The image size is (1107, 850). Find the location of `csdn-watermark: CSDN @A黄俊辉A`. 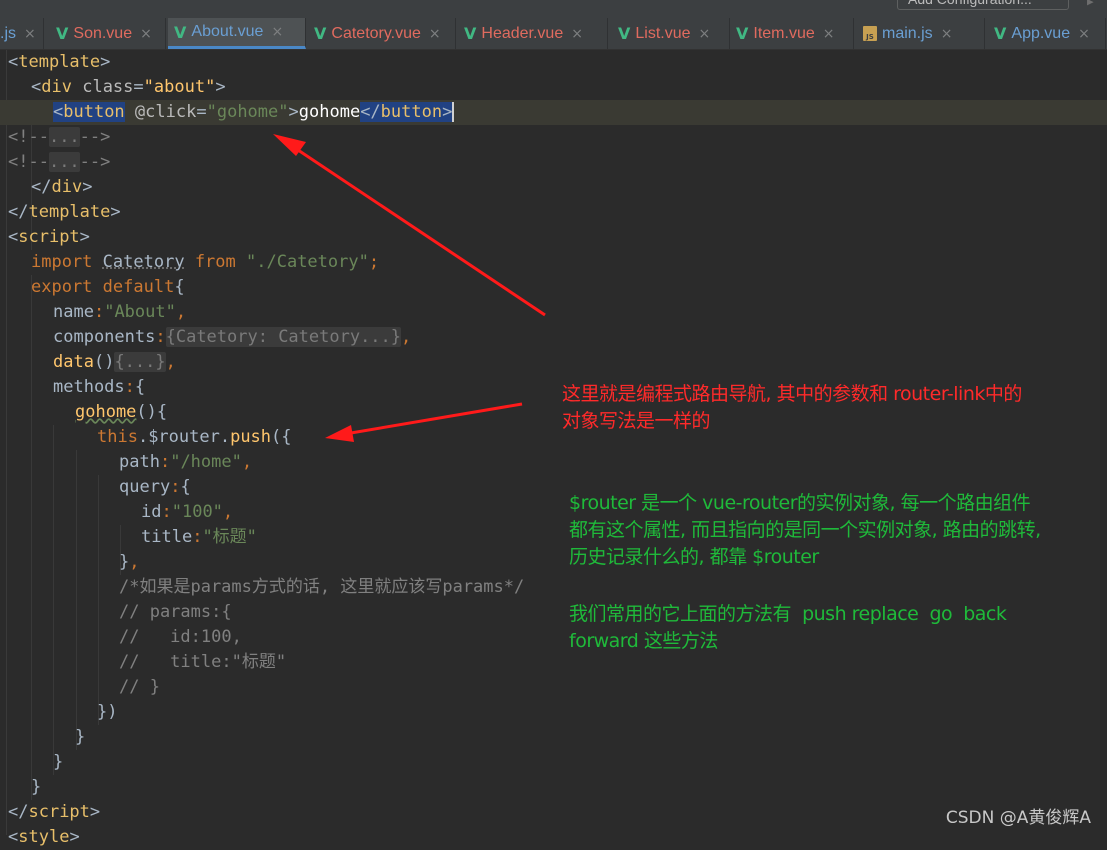

csdn-watermark: CSDN @A黄俊辉A is located at coordinates (1018, 818).